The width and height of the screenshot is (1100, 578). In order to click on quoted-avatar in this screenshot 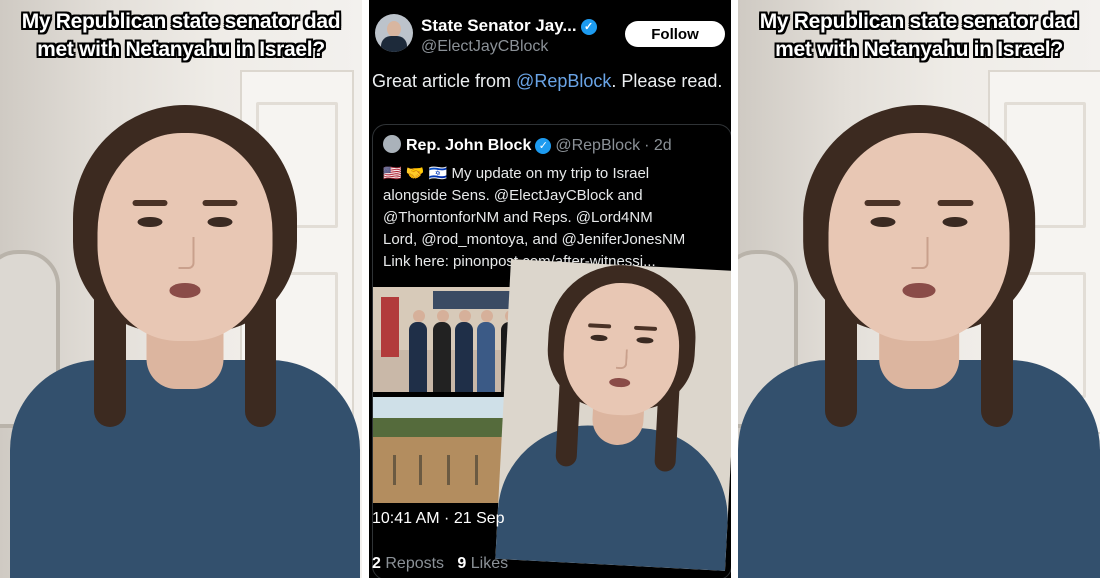, I will do `click(392, 144)`.